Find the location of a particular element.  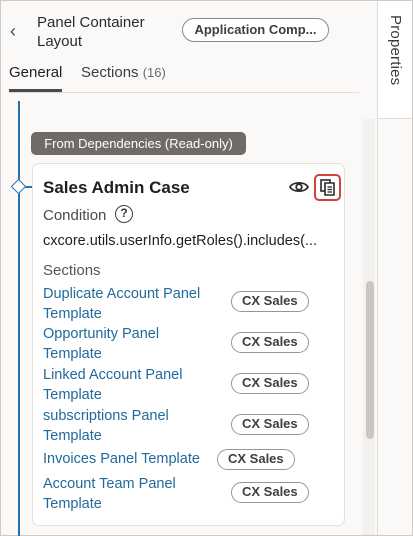

condition-label: Condition is located at coordinates (75, 215).